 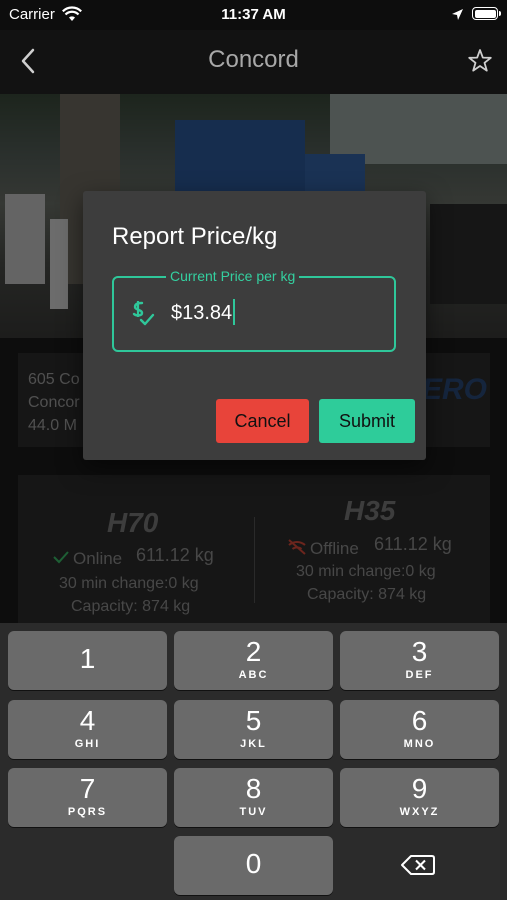 What do you see at coordinates (195, 236) in the screenshot?
I see `dialog-title: Report Price/kg` at bounding box center [195, 236].